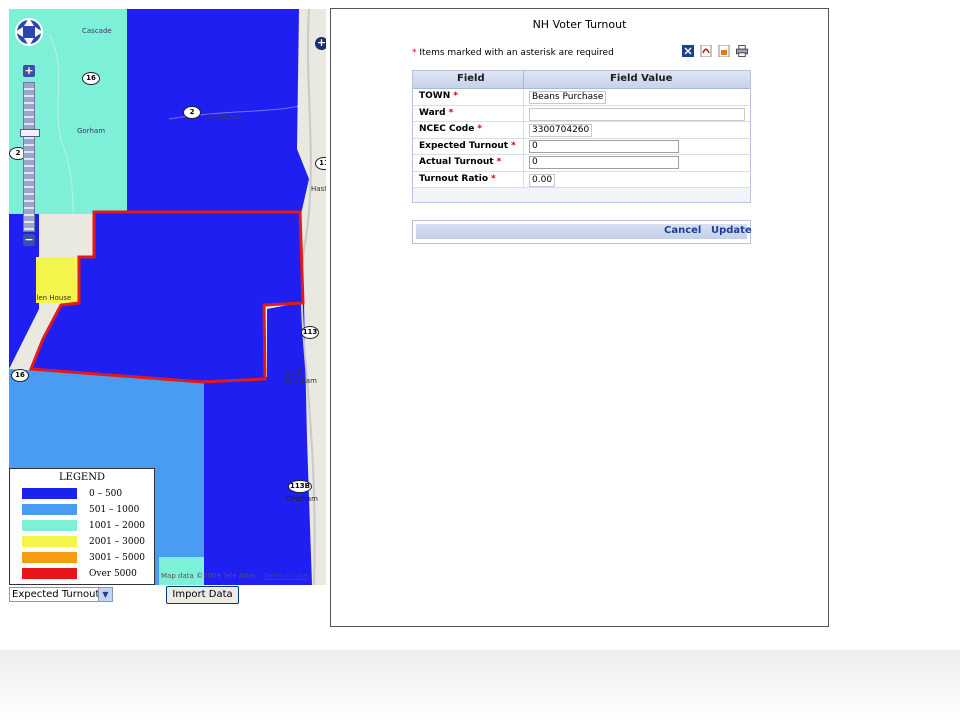 The image size is (960, 720). Describe the element at coordinates (542, 180) in the screenshot. I see `turnout-ratio-value: 0.00` at that location.